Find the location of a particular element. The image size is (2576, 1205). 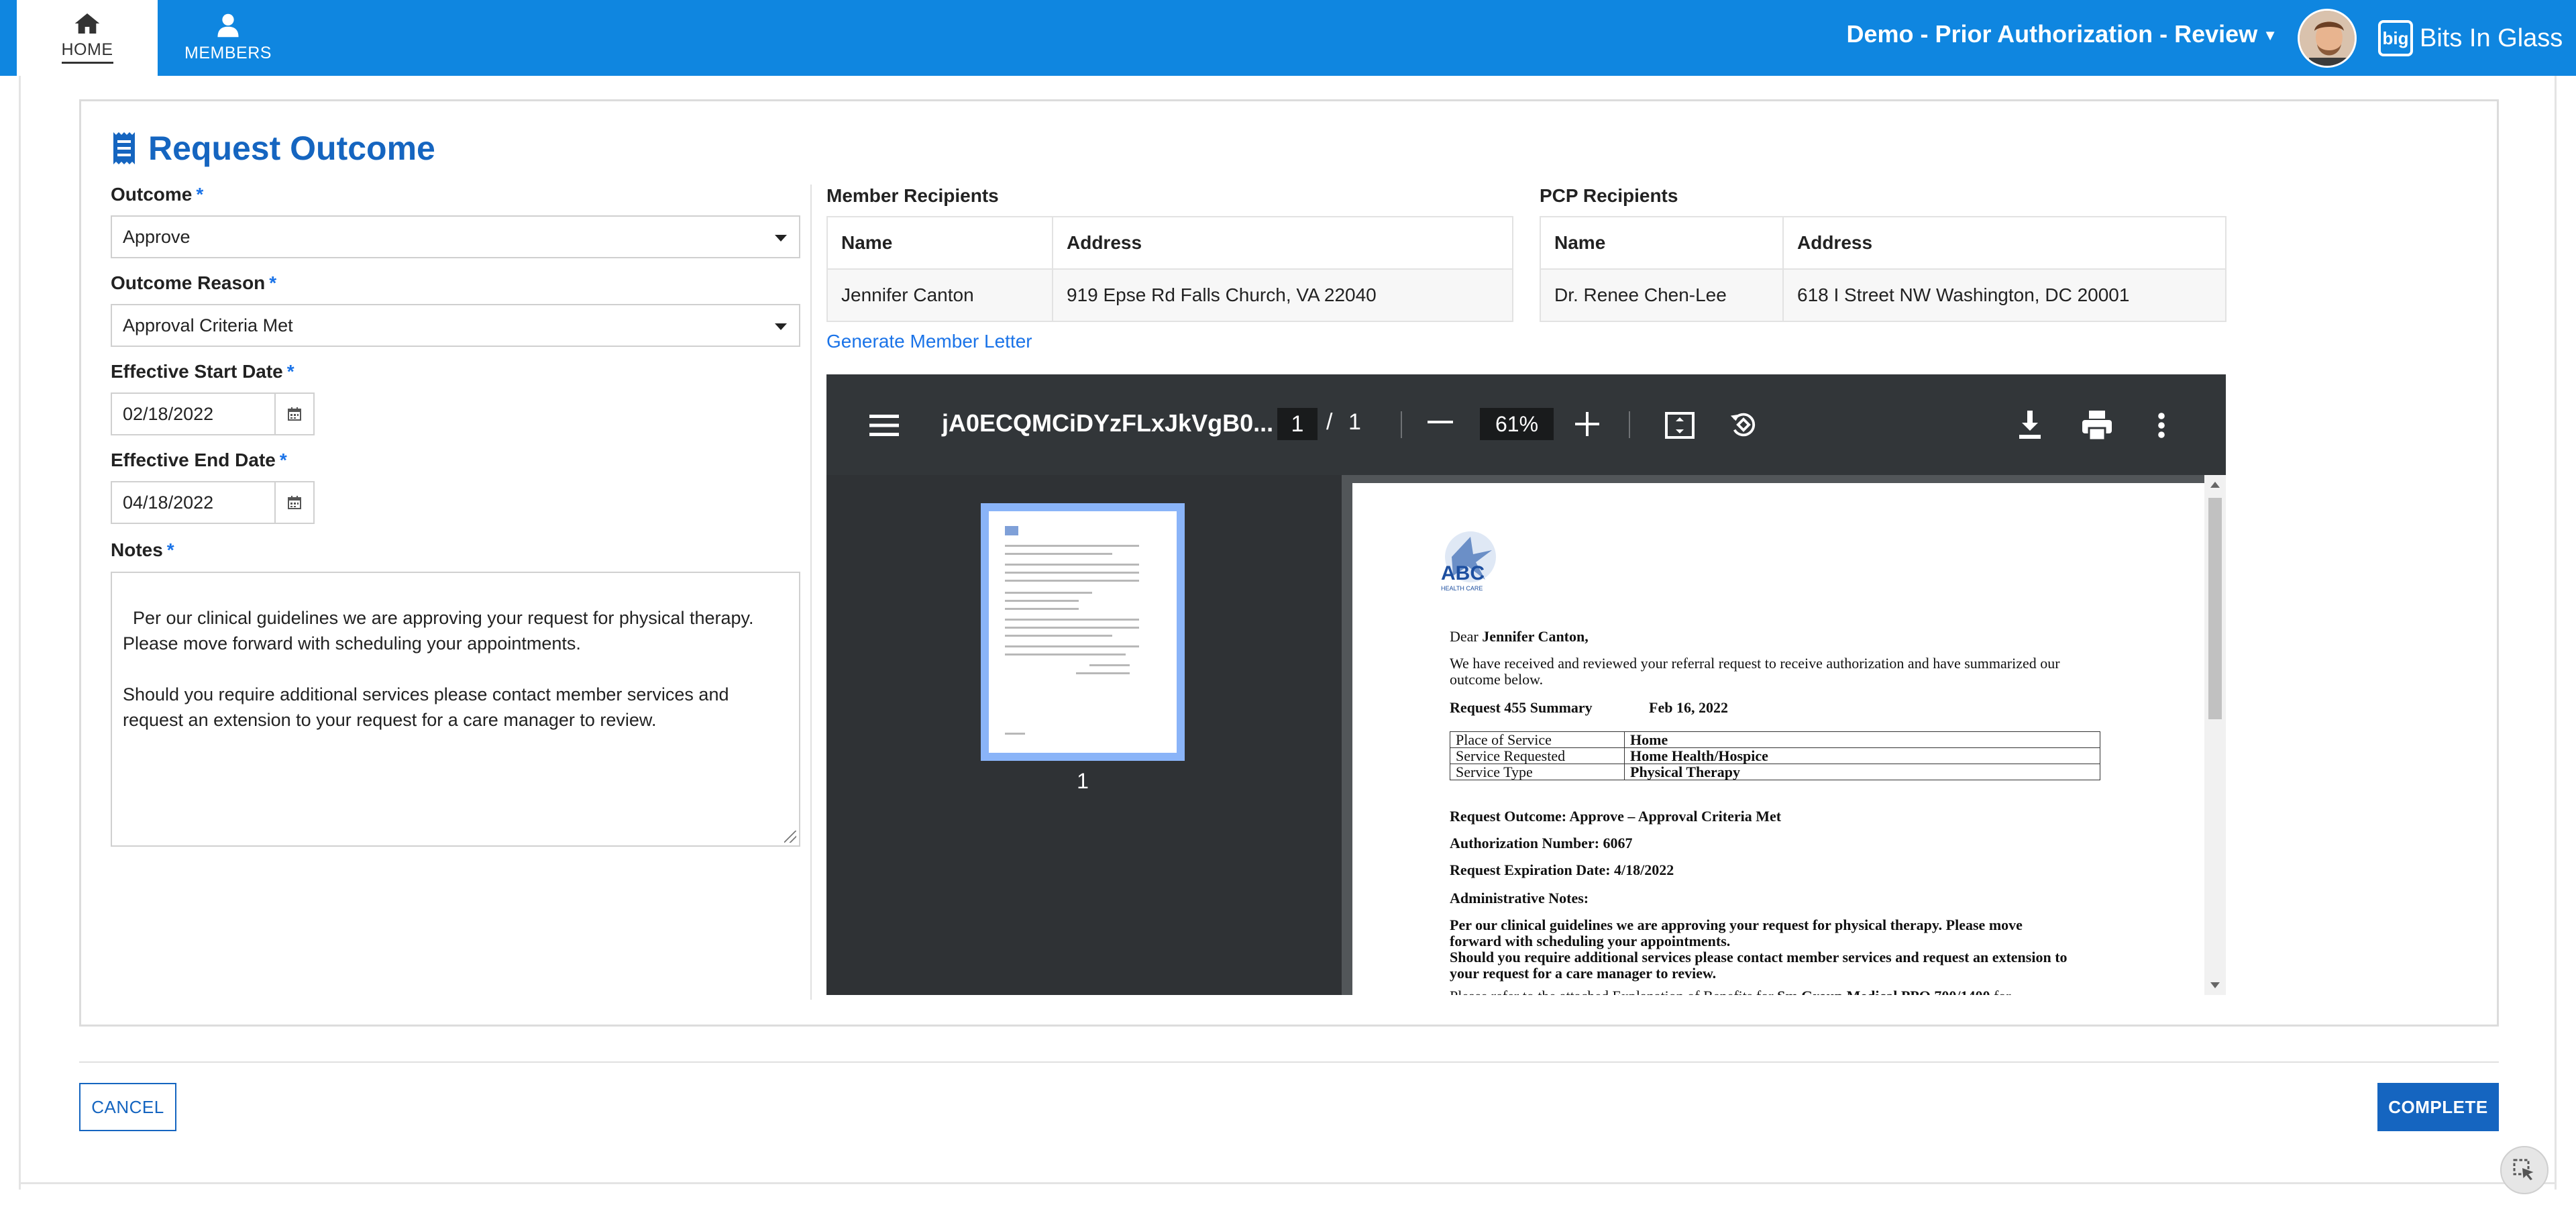

cancel-button: CANCEL is located at coordinates (127, 1107).